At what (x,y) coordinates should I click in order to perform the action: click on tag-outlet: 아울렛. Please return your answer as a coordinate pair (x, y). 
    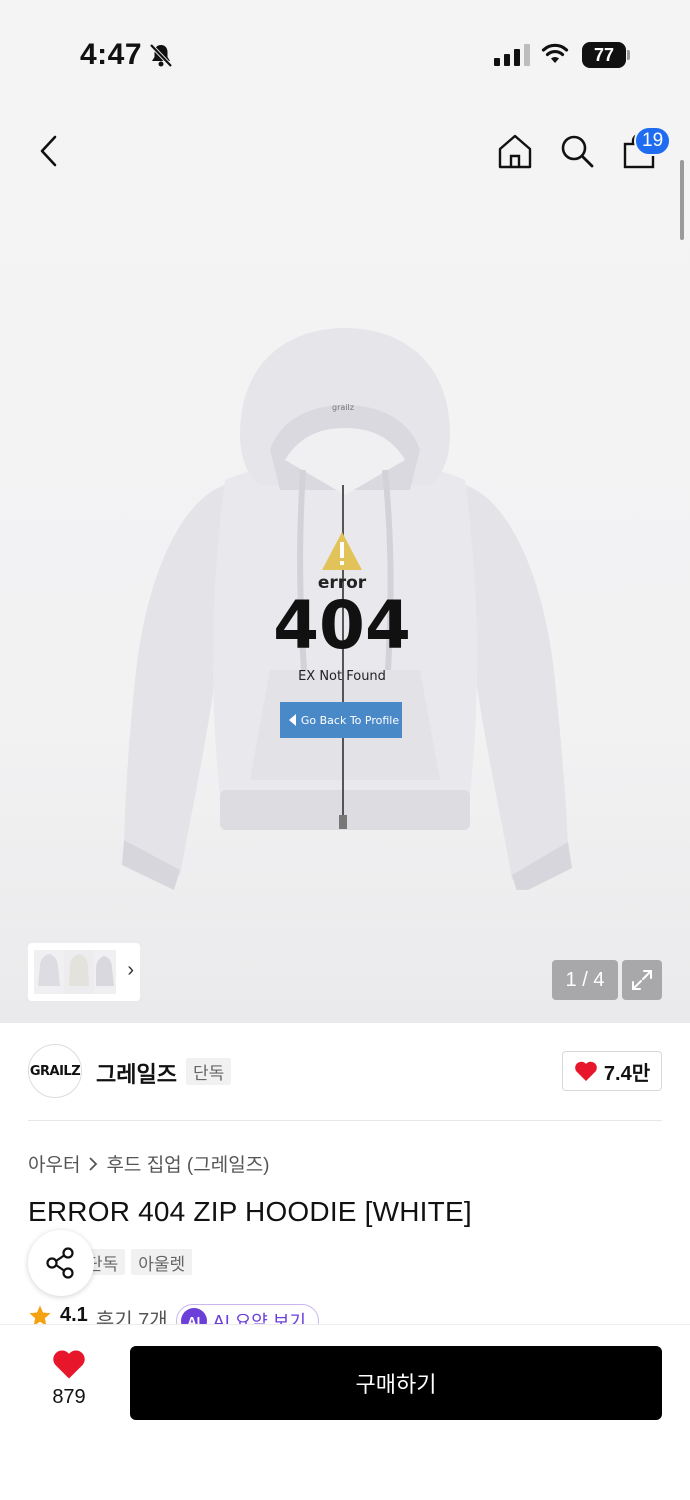
    Looking at the image, I should click on (162, 1262).